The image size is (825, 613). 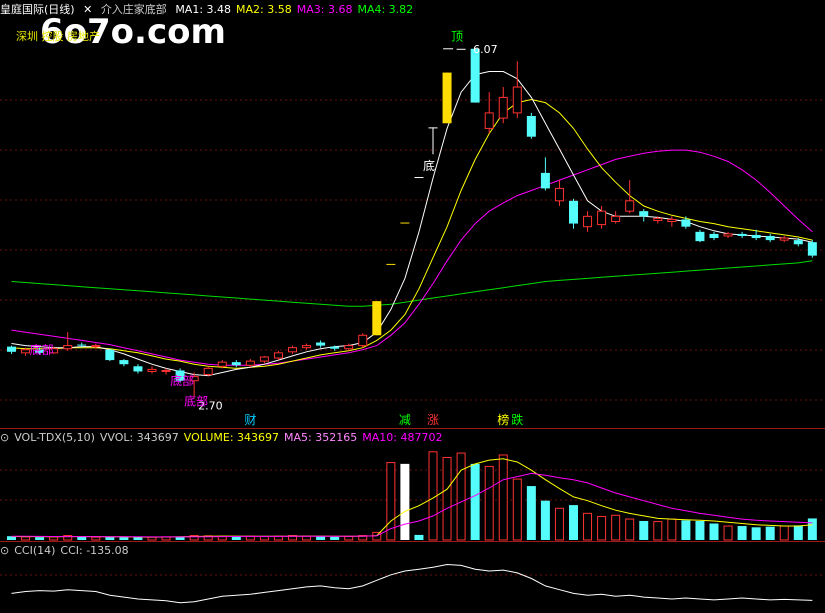 What do you see at coordinates (412, 505) in the screenshot?
I see `volume-ma10-line` at bounding box center [412, 505].